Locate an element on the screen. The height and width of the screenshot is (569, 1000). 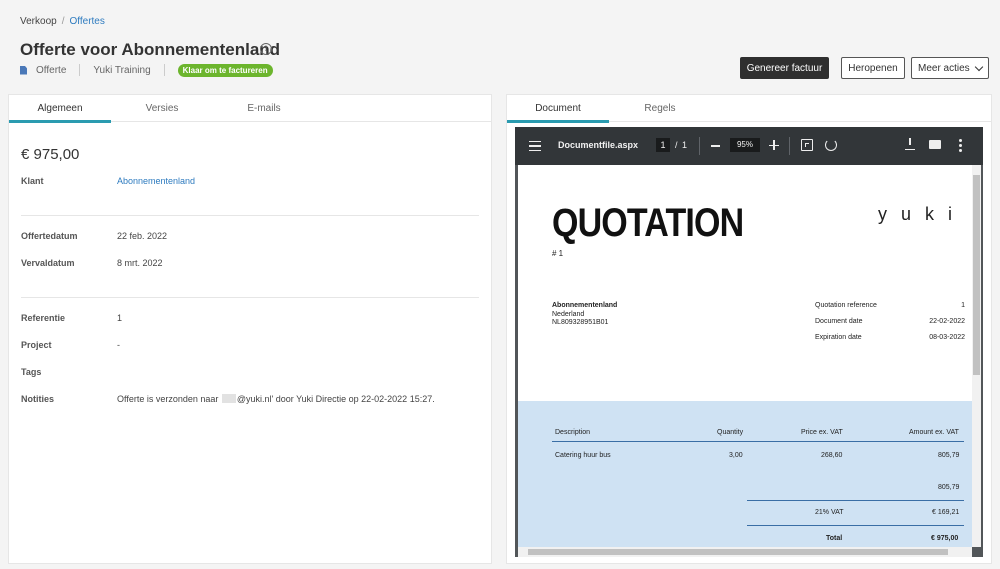
meta-domain: Yuki Training is located at coordinates (122, 70).